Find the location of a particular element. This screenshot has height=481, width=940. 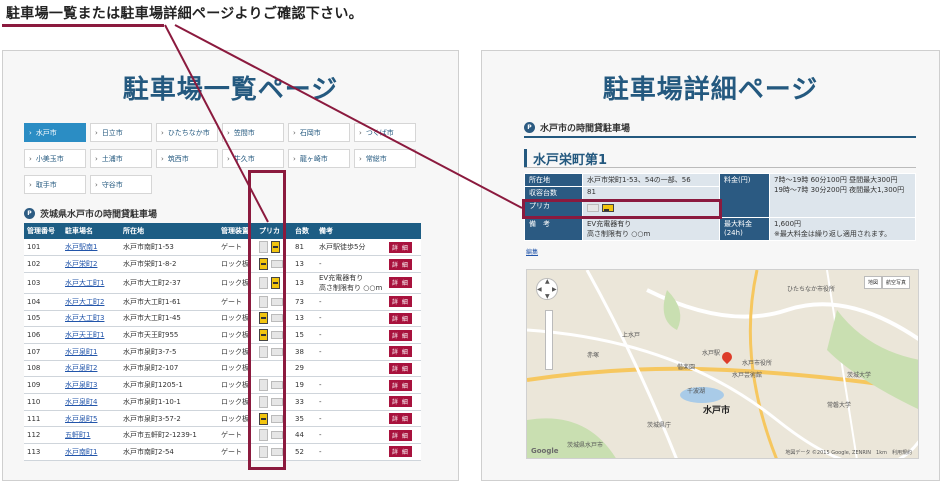

cell-name-link: 水戸泉町2 is located at coordinates (91, 369).